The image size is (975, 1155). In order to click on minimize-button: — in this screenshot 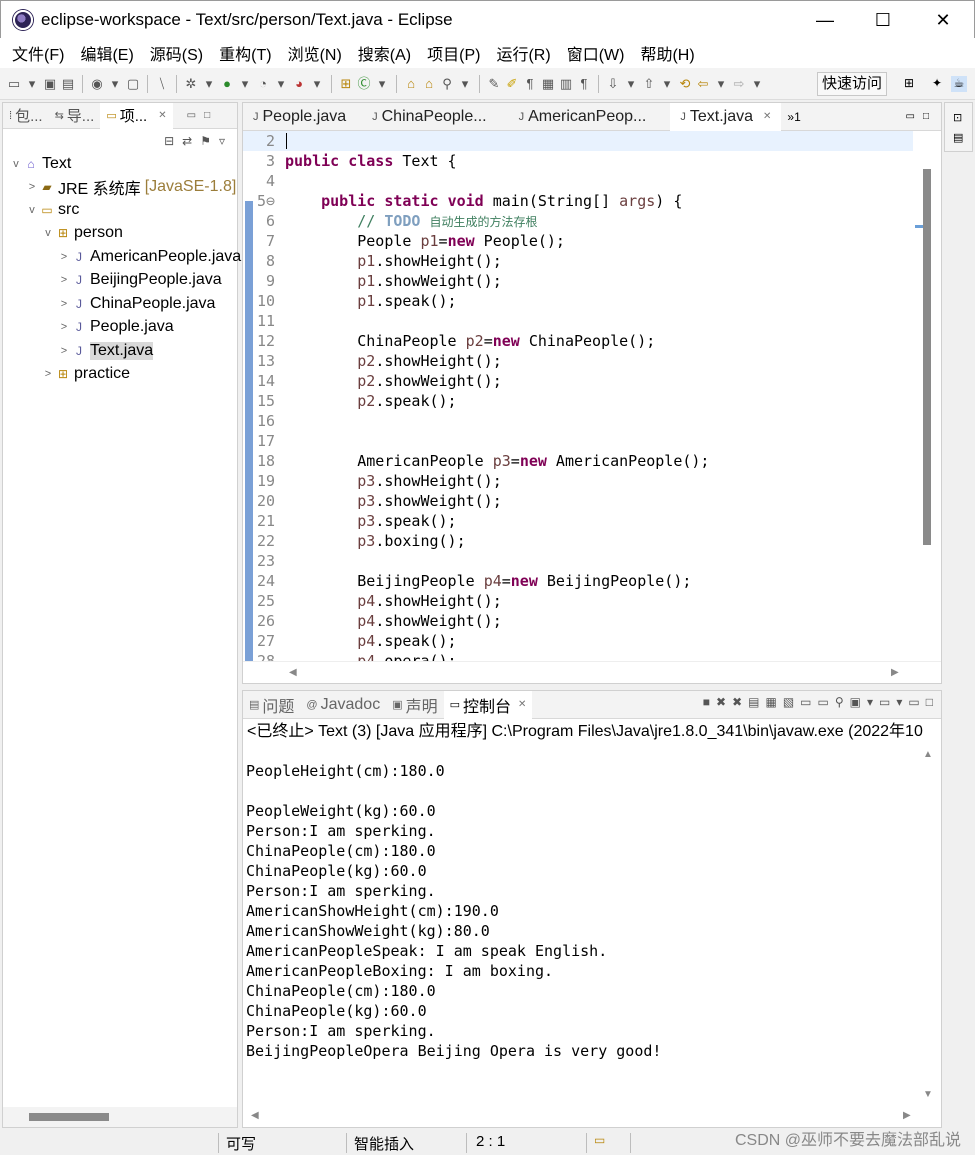, I will do `click(825, 20)`.